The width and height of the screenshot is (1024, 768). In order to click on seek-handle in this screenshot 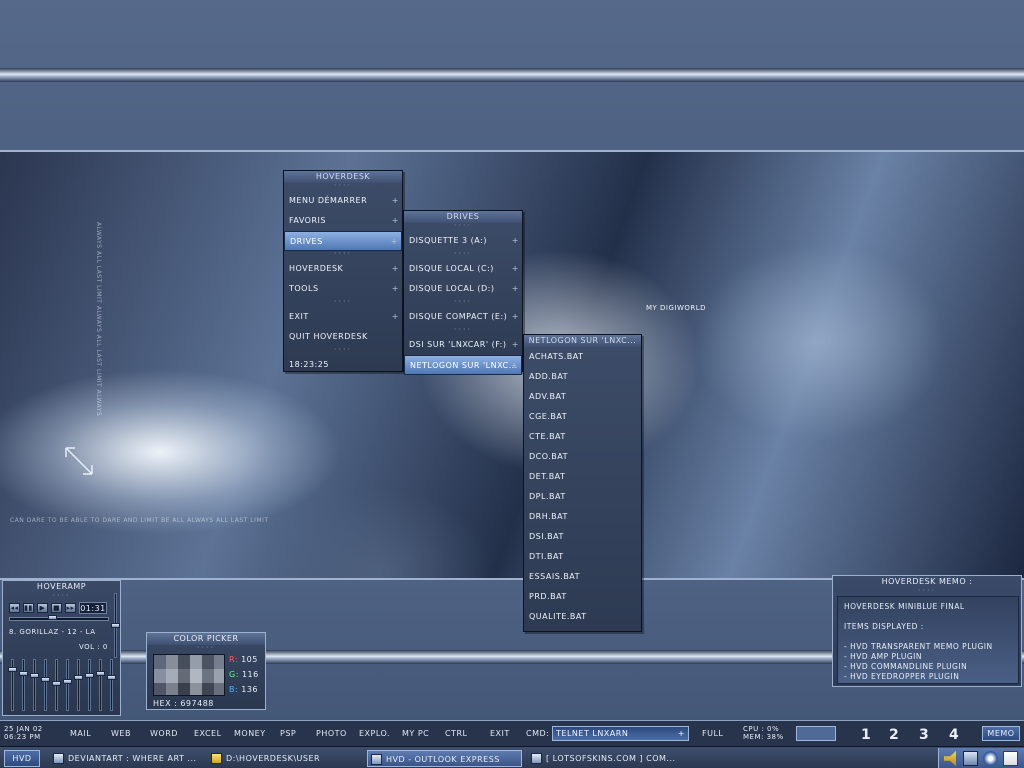, I will do `click(52, 617)`.